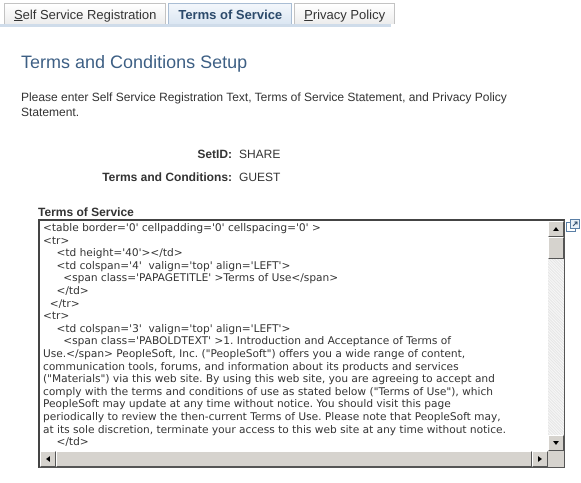 The image size is (581, 483). What do you see at coordinates (254, 354) in the screenshot?
I see `code-line: Use.</span> PeopleSoft, Inc. ("PeopleSoft") offers you a wide range of content,` at bounding box center [254, 354].